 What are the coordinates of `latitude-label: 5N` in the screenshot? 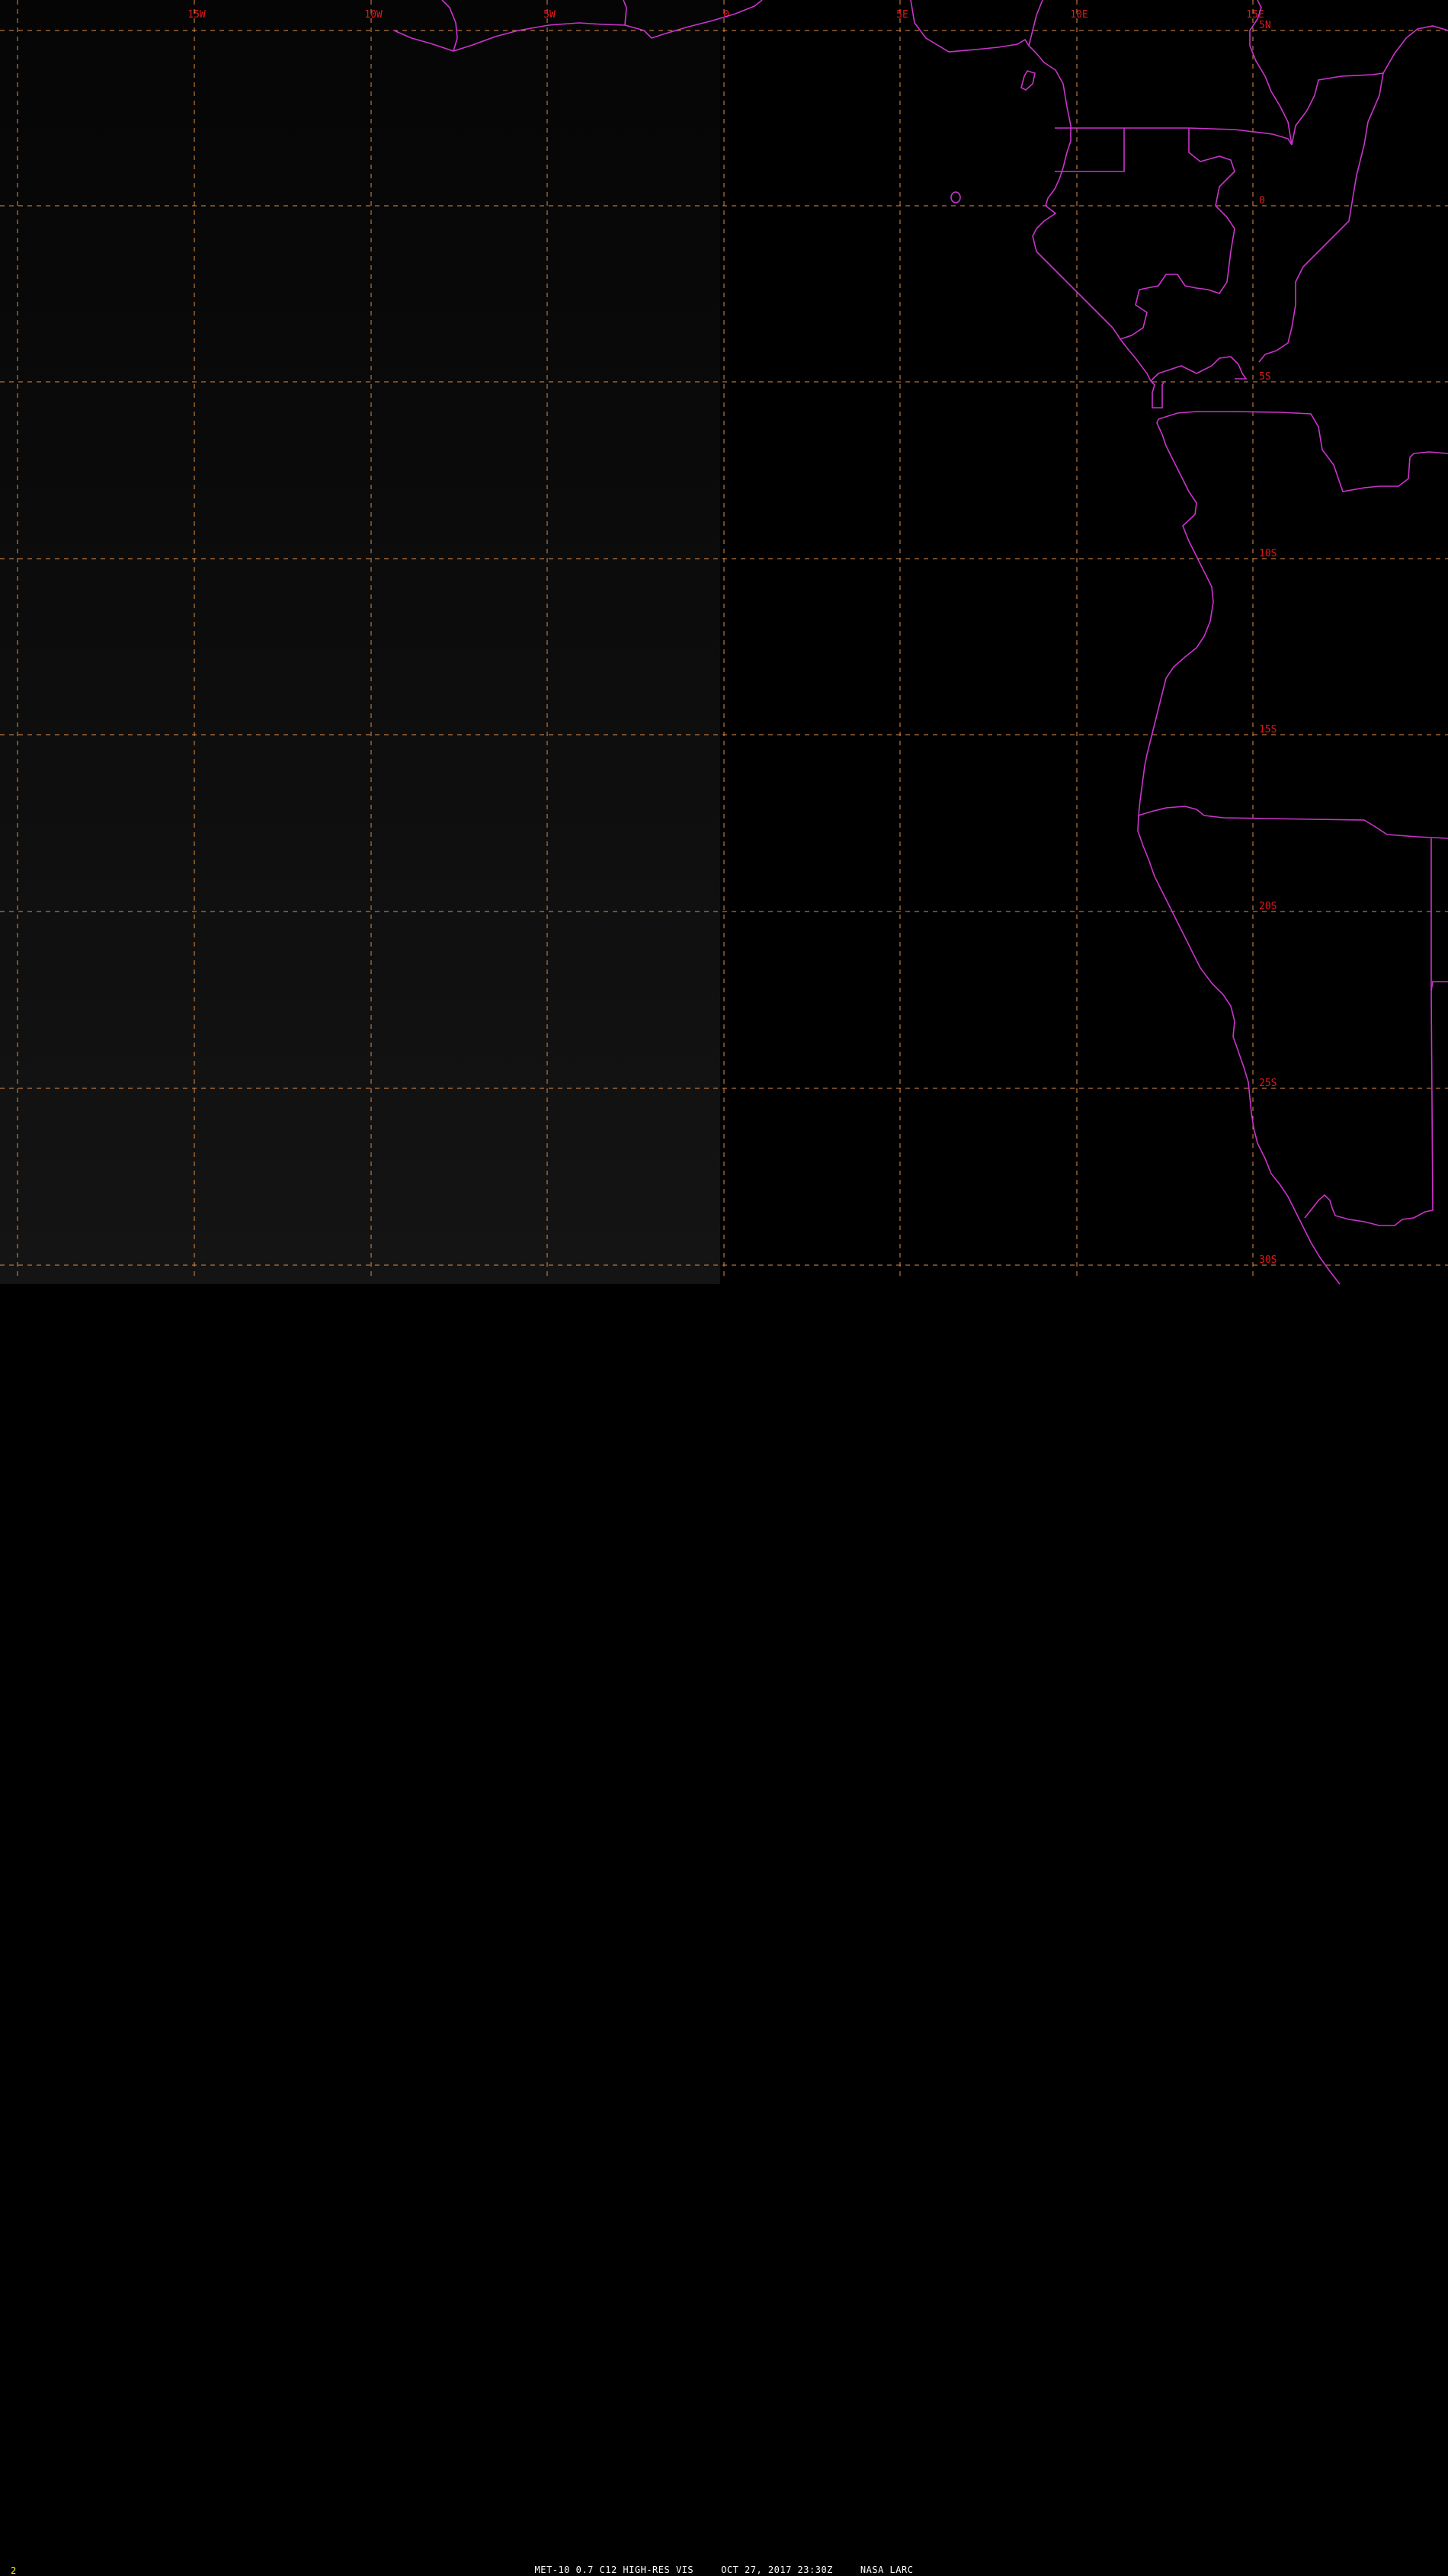 It's located at (1265, 25).